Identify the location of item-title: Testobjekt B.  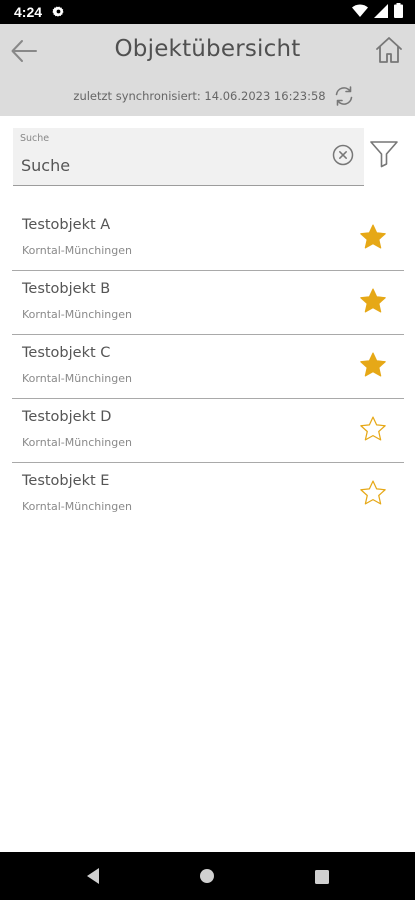
(66, 289).